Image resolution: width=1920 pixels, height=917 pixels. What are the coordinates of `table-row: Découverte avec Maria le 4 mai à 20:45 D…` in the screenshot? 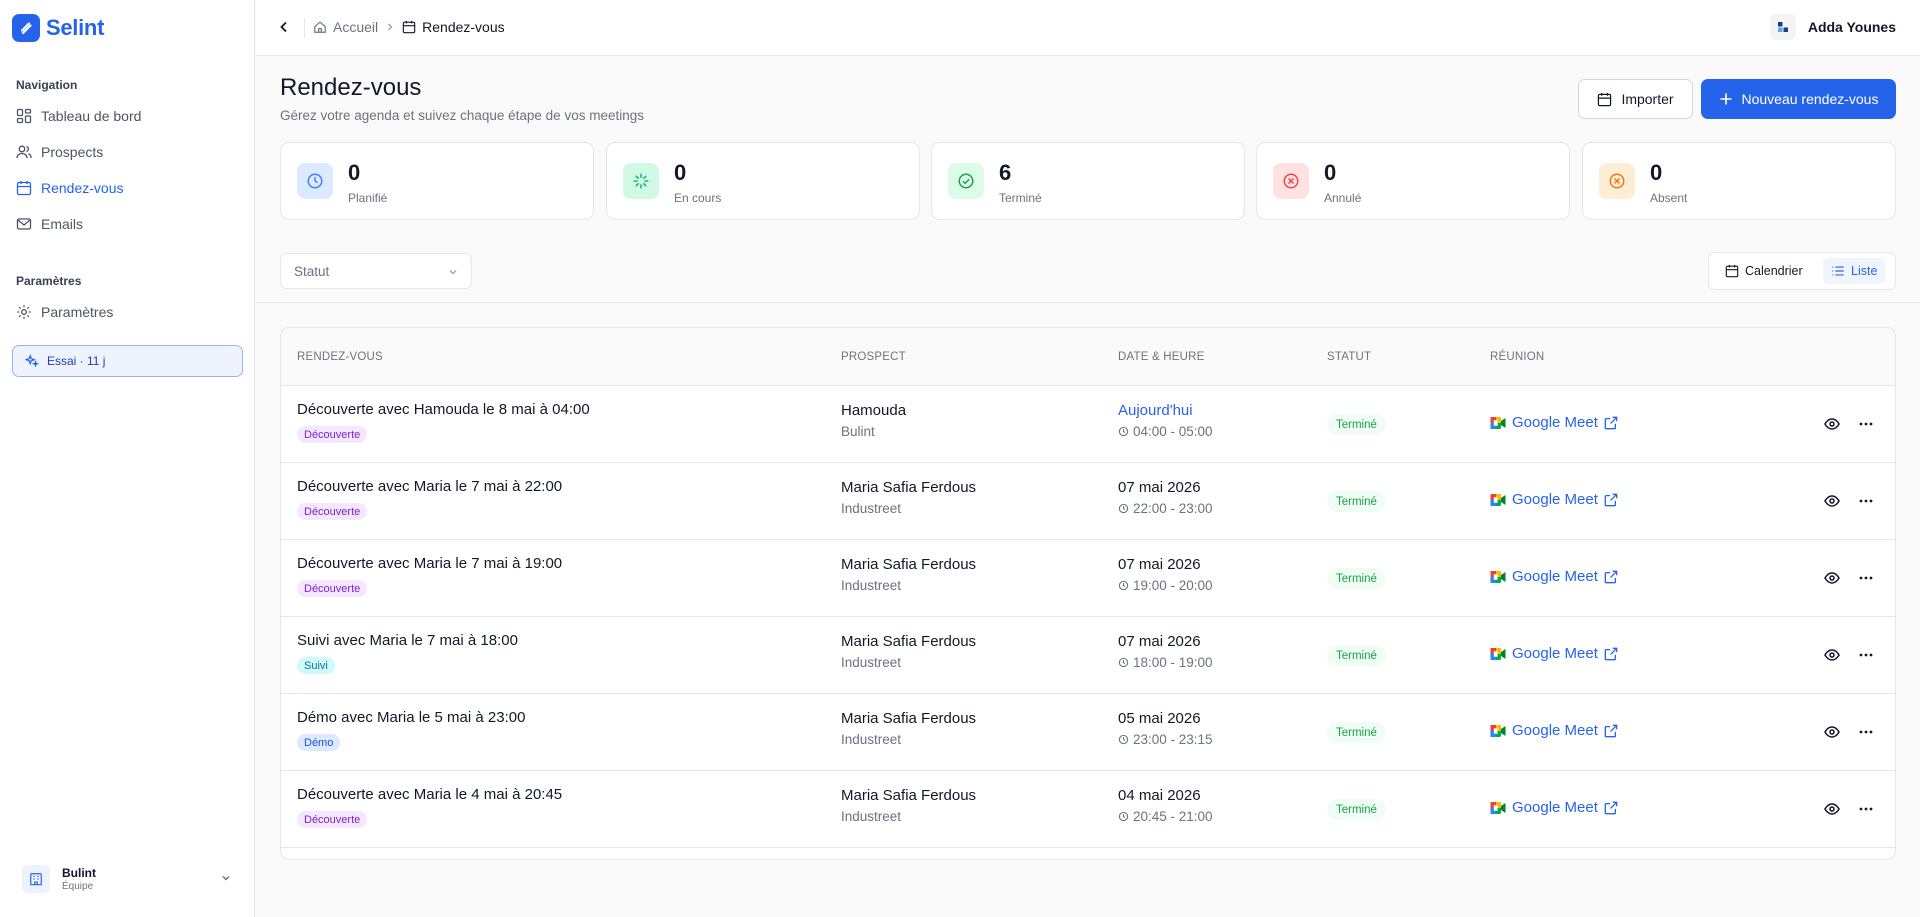 It's located at (1088, 809).